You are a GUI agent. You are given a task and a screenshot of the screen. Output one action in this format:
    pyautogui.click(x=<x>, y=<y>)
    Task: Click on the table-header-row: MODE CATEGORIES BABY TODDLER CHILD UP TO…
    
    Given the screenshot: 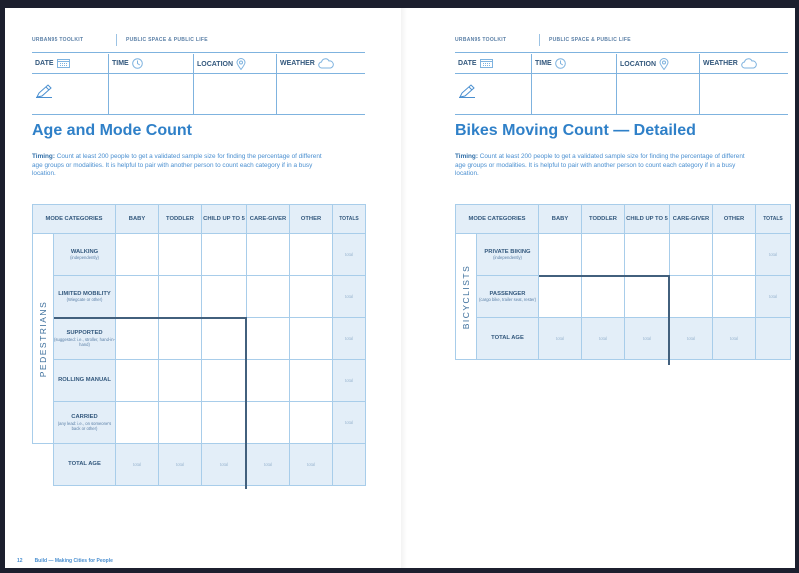 What is the action you would take?
    pyautogui.click(x=199, y=219)
    